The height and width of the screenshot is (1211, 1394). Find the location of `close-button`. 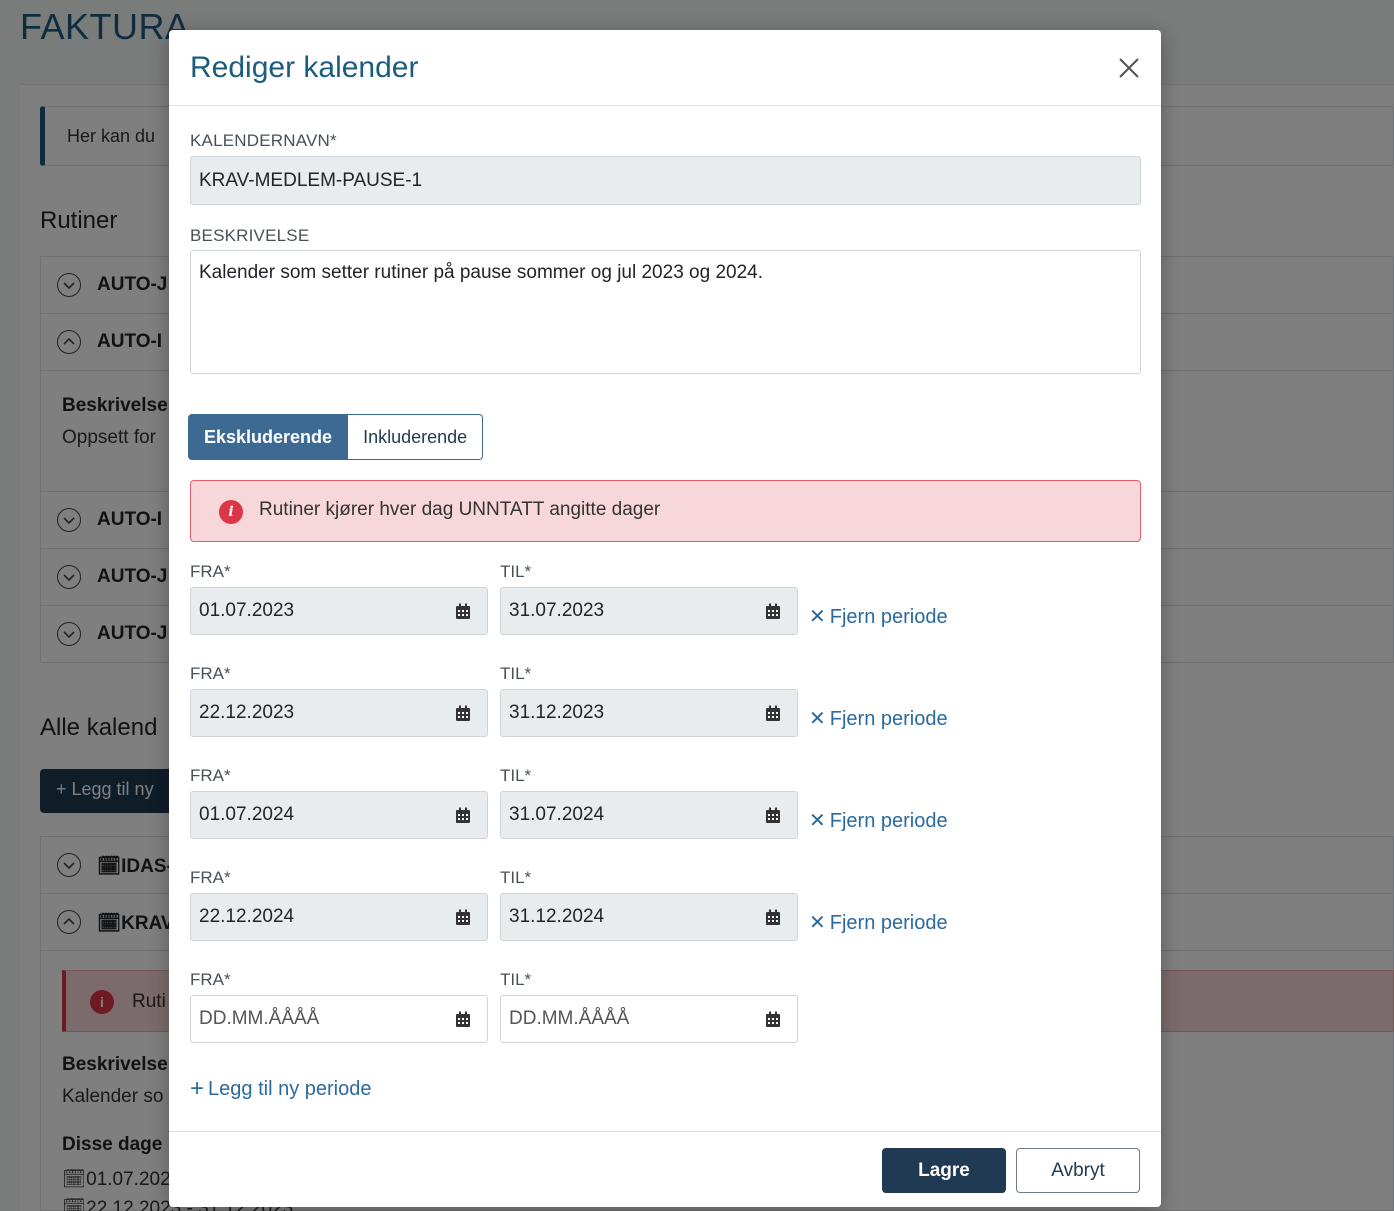

close-button is located at coordinates (1129, 68).